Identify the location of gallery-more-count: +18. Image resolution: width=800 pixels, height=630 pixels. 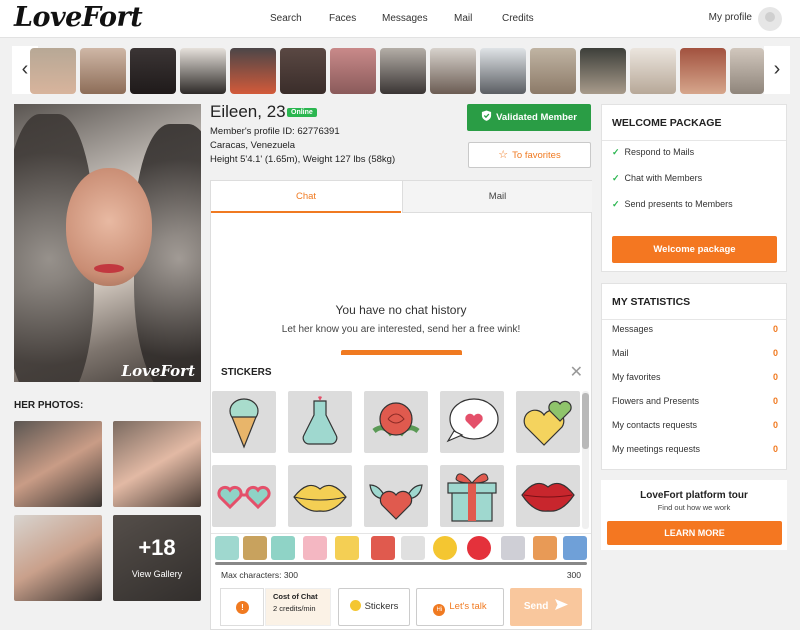
(157, 547).